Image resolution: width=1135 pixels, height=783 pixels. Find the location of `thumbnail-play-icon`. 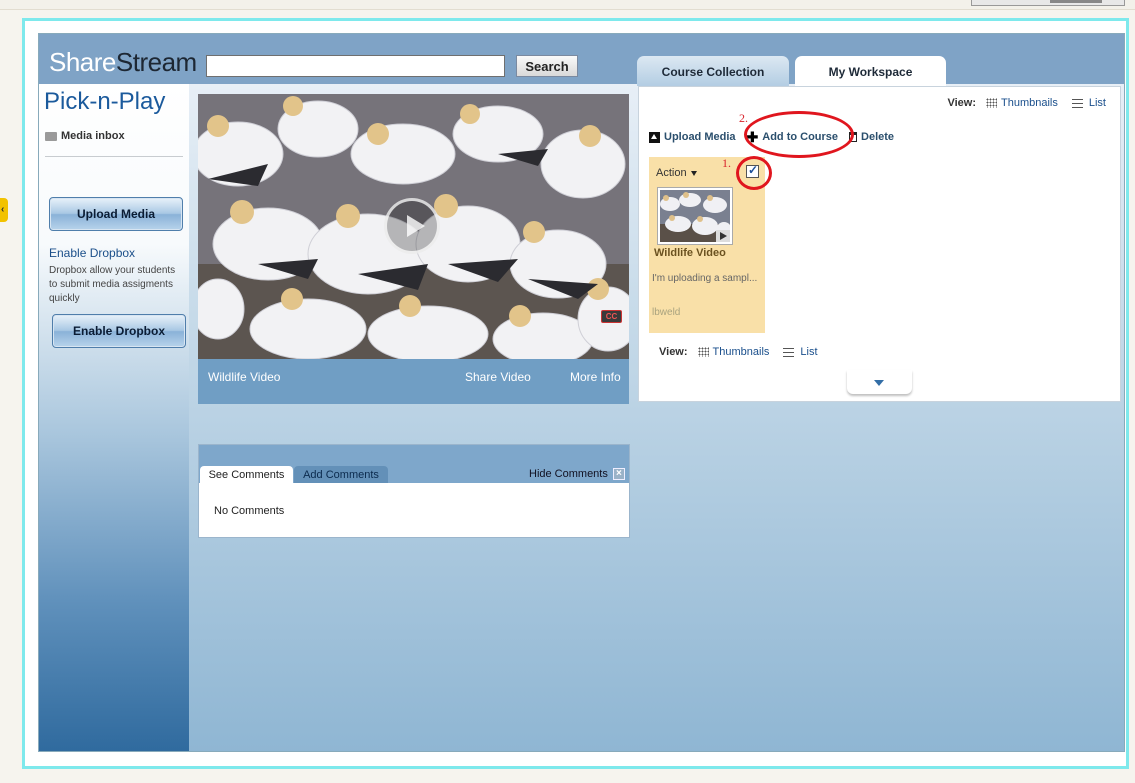

thumbnail-play-icon is located at coordinates (723, 236).